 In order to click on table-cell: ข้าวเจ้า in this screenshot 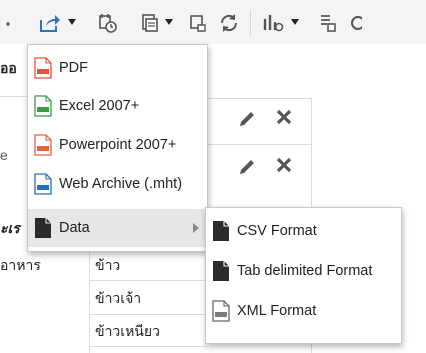, I will do `click(118, 298)`.